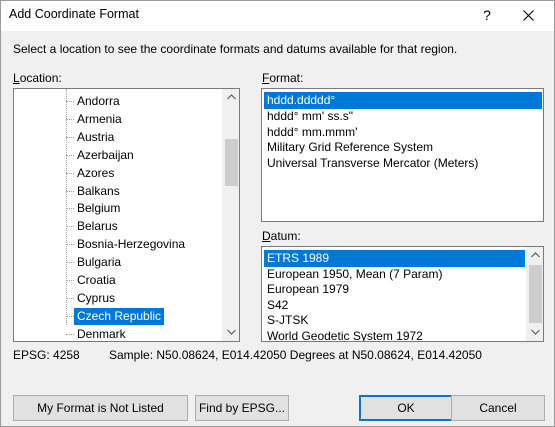 The width and height of the screenshot is (555, 427). Describe the element at coordinates (281, 236) in the screenshot. I see `datum-label: Datum:` at that location.